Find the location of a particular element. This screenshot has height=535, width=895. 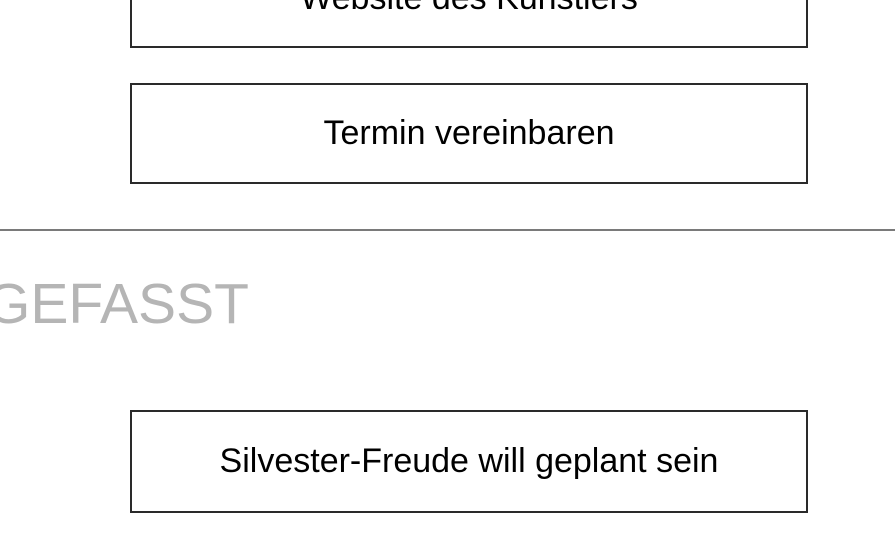

section-divider is located at coordinates (447, 230).